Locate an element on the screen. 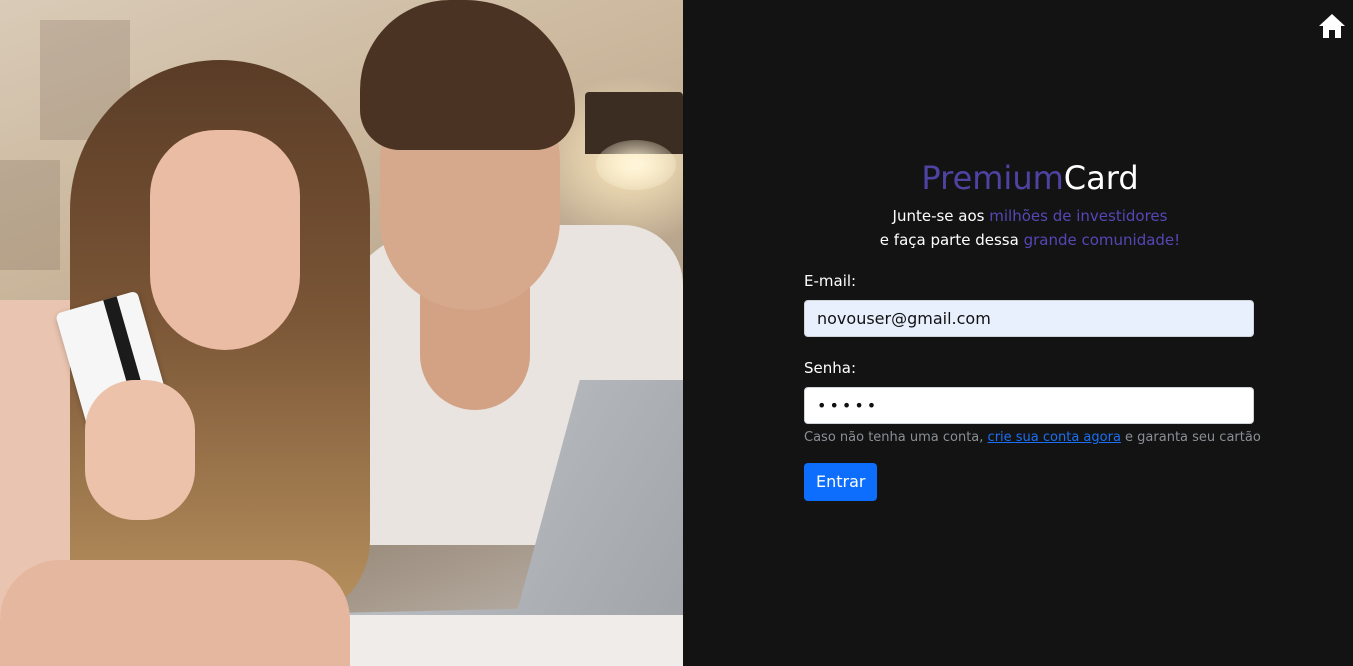  tagline-line2-text: e faça parte dessa is located at coordinates (951, 240).